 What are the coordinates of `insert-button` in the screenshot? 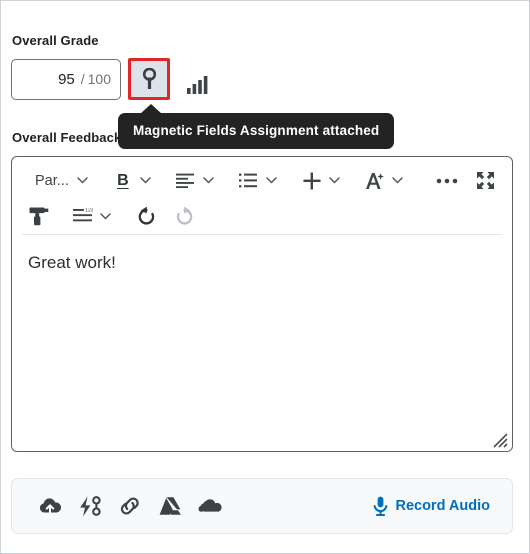 It's located at (312, 181).